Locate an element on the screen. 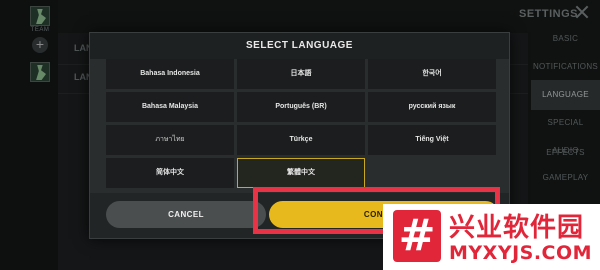 The height and width of the screenshot is (270, 600). dialog-title: SELECT LANGUAGE is located at coordinates (299, 45).